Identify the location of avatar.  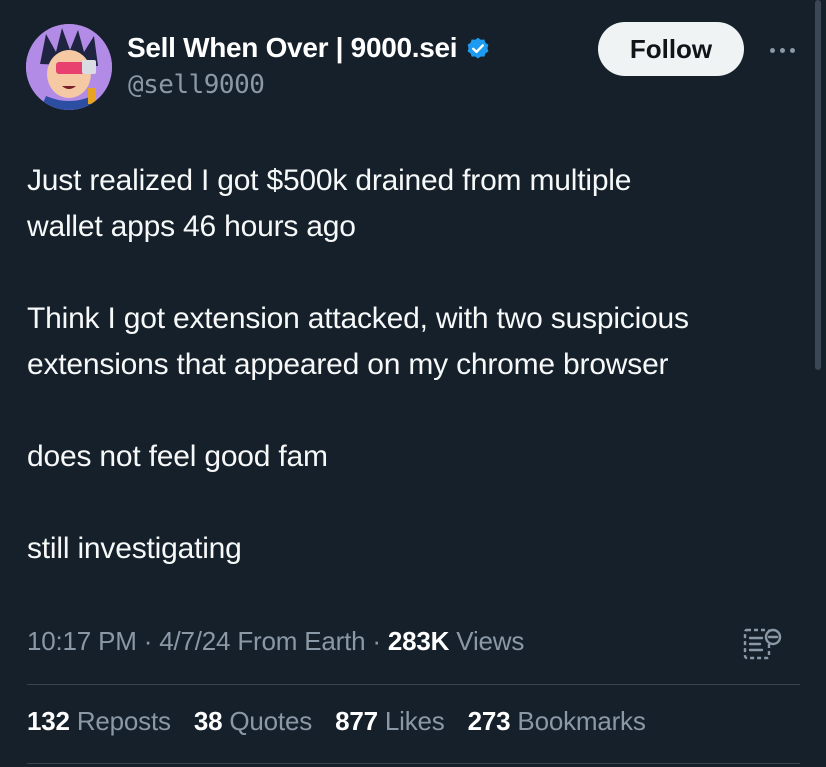
(69, 67).